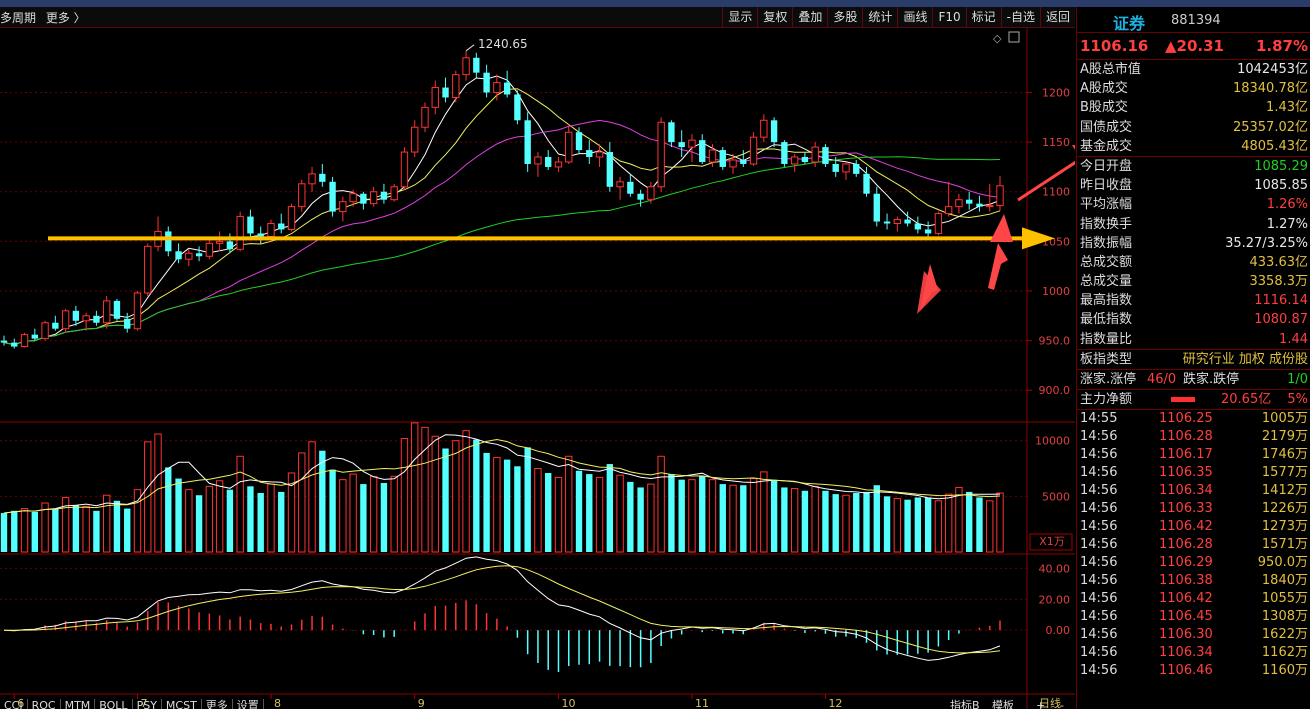 This screenshot has width=1310, height=709. I want to click on more-menu: 更多 〉, so click(66, 18).